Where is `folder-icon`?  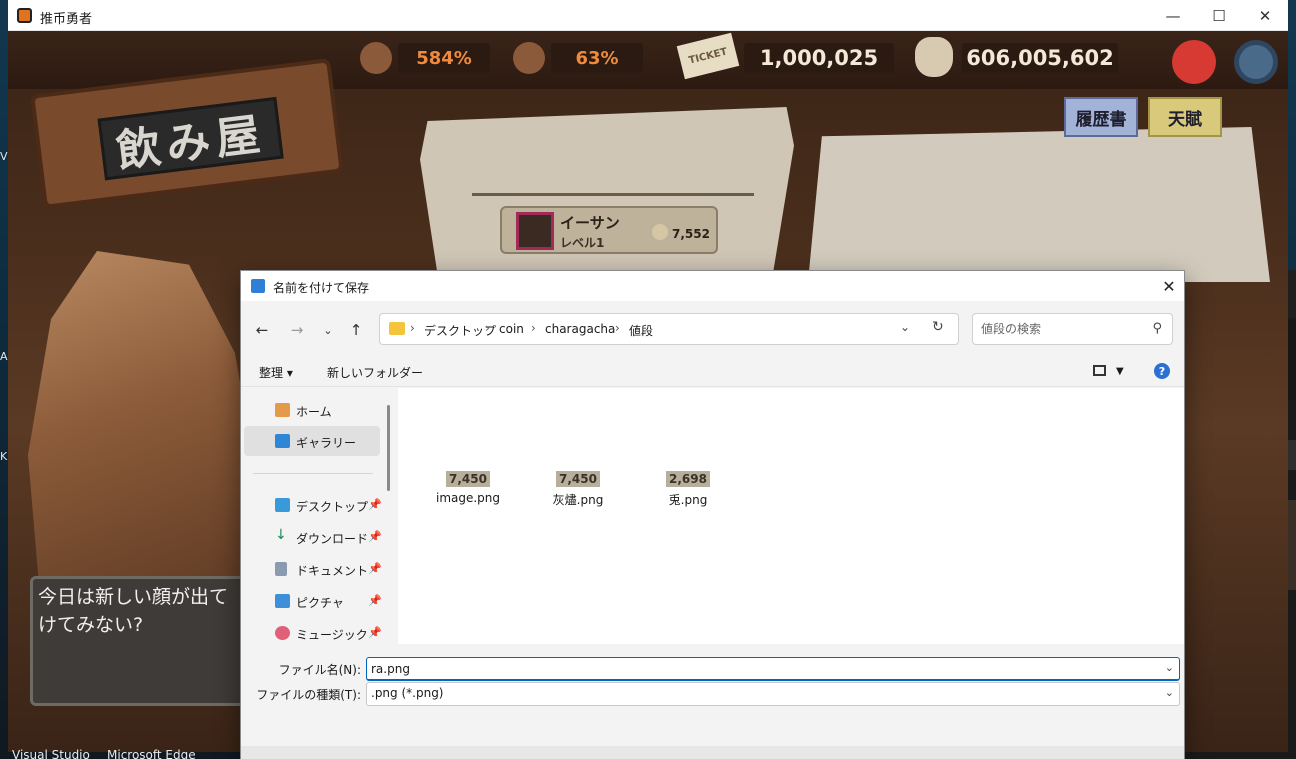 folder-icon is located at coordinates (397, 328).